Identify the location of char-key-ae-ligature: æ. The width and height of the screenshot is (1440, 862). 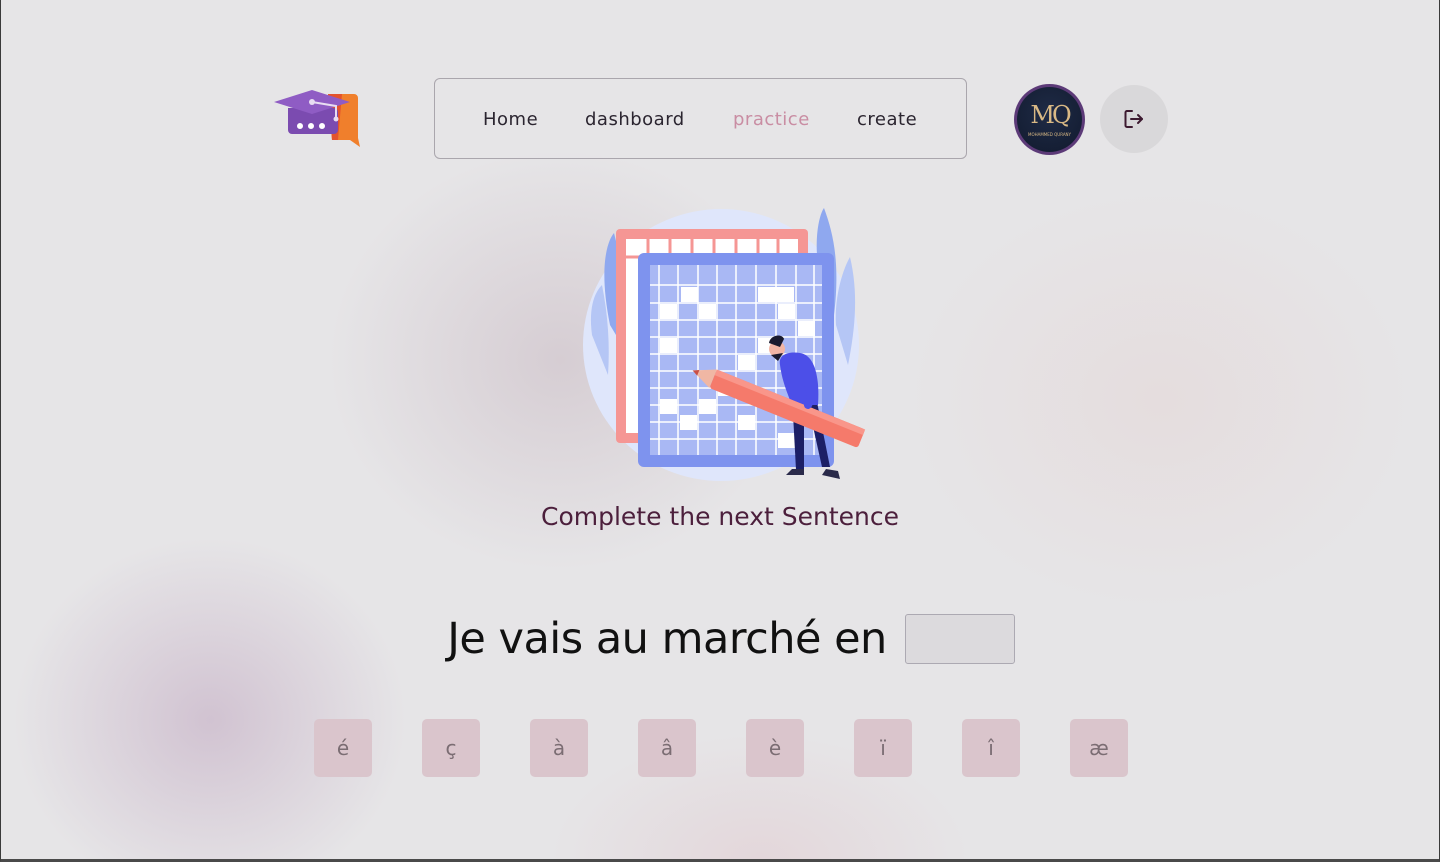
(1099, 748).